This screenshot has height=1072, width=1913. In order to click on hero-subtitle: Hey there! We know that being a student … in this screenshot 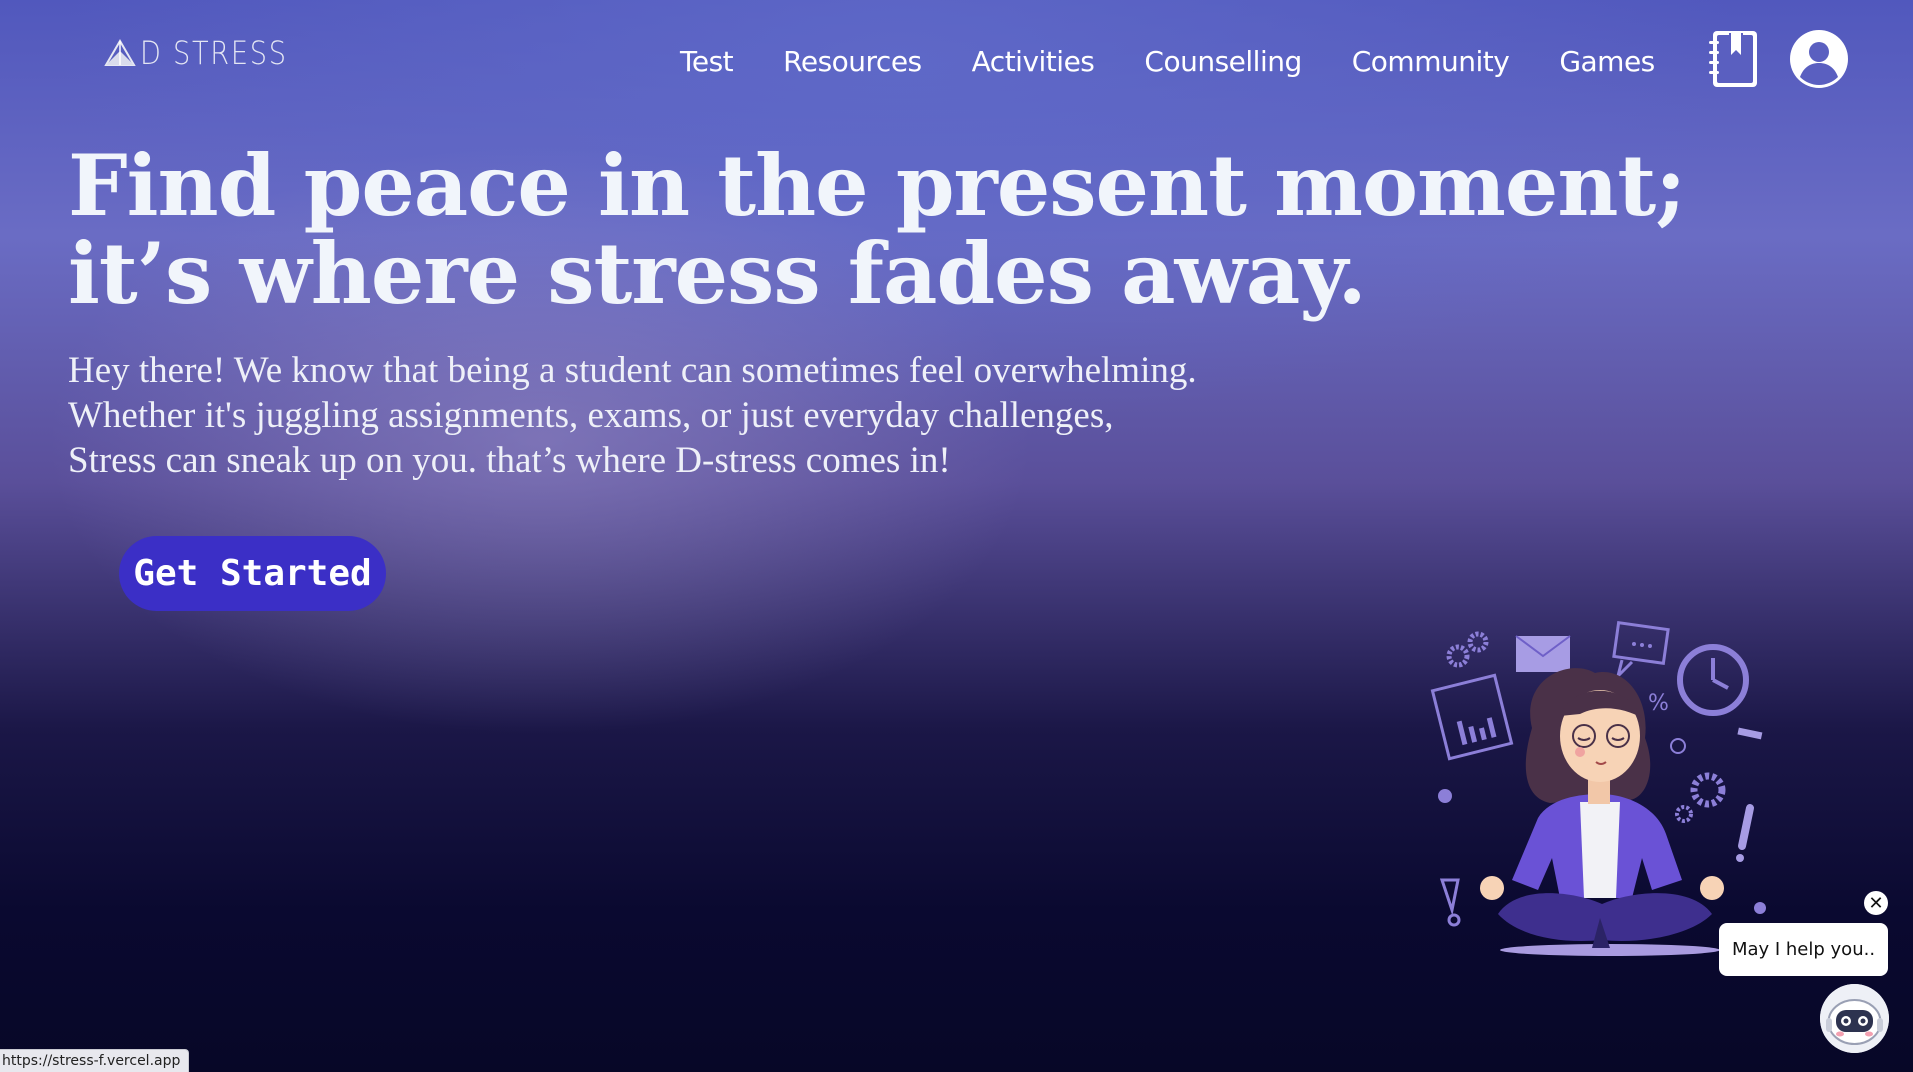, I will do `click(768, 415)`.